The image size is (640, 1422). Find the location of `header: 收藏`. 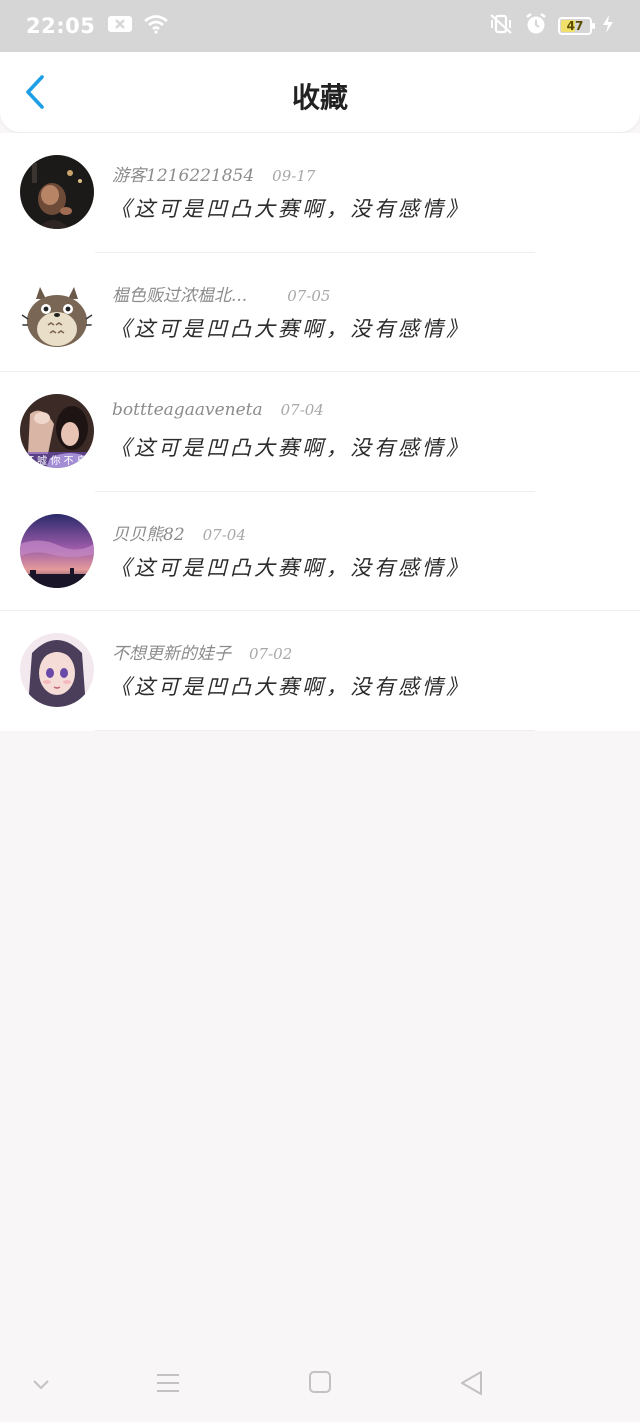

header: 收藏 is located at coordinates (320, 92).